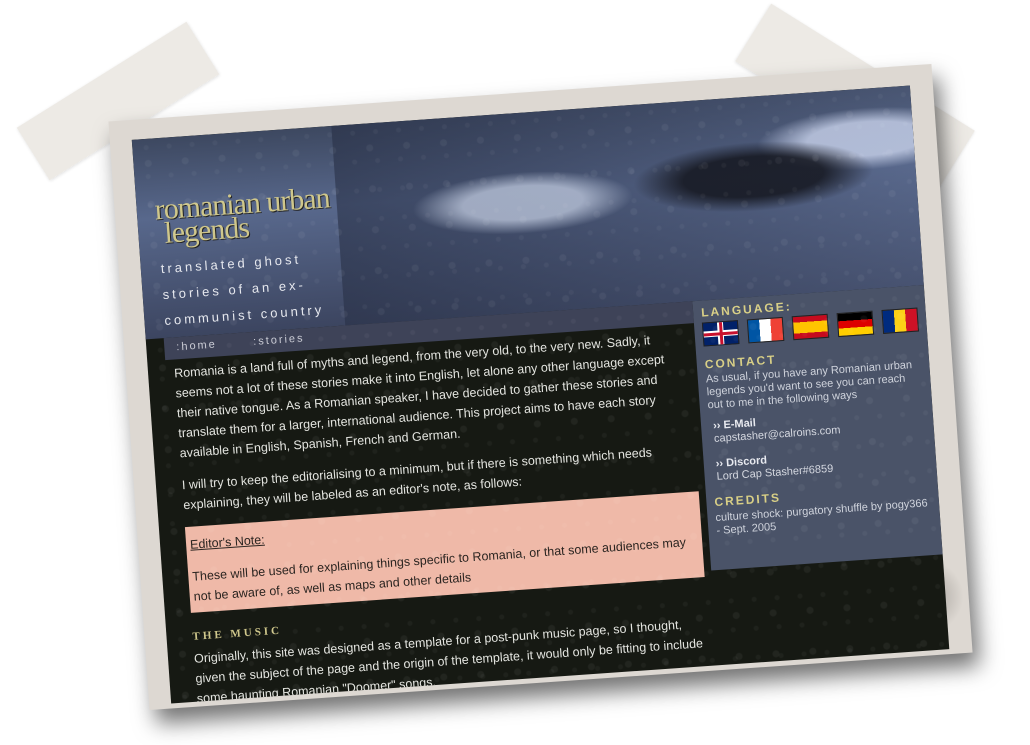 This screenshot has height=745, width=1030. Describe the element at coordinates (900, 320) in the screenshot. I see `romania-flag-icon` at that location.